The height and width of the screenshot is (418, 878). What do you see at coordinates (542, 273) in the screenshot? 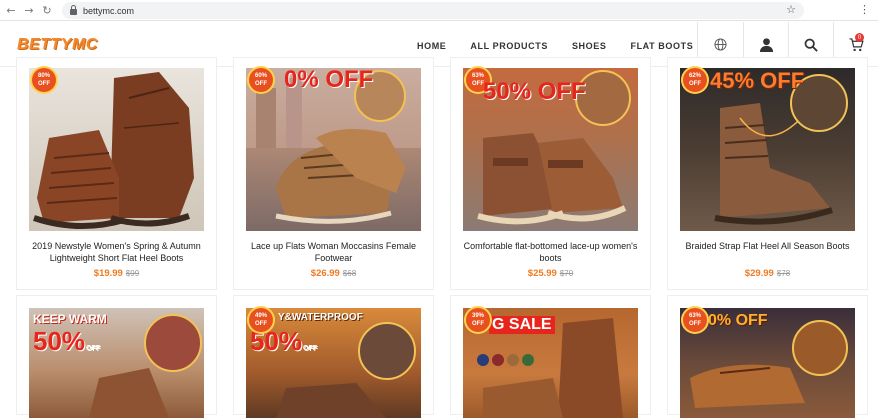
I see `sale-price: $25.99` at bounding box center [542, 273].